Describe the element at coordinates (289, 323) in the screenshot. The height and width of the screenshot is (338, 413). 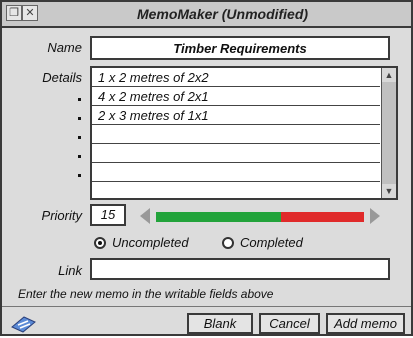
I see `cancel-button: Cancel` at that location.